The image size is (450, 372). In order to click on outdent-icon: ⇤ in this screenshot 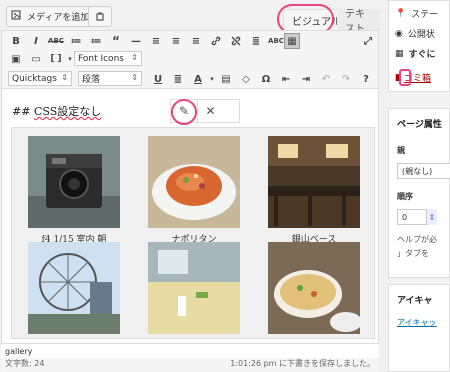, I will do `click(286, 79)`.